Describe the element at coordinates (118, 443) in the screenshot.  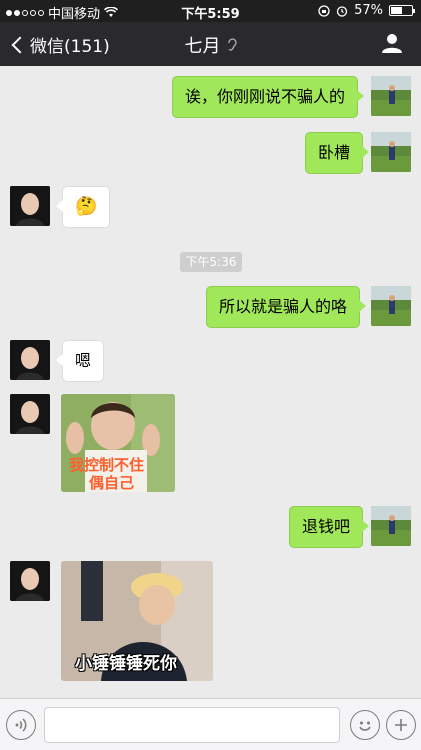
I see `sticker-message: 我控制不住 偶自己` at that location.